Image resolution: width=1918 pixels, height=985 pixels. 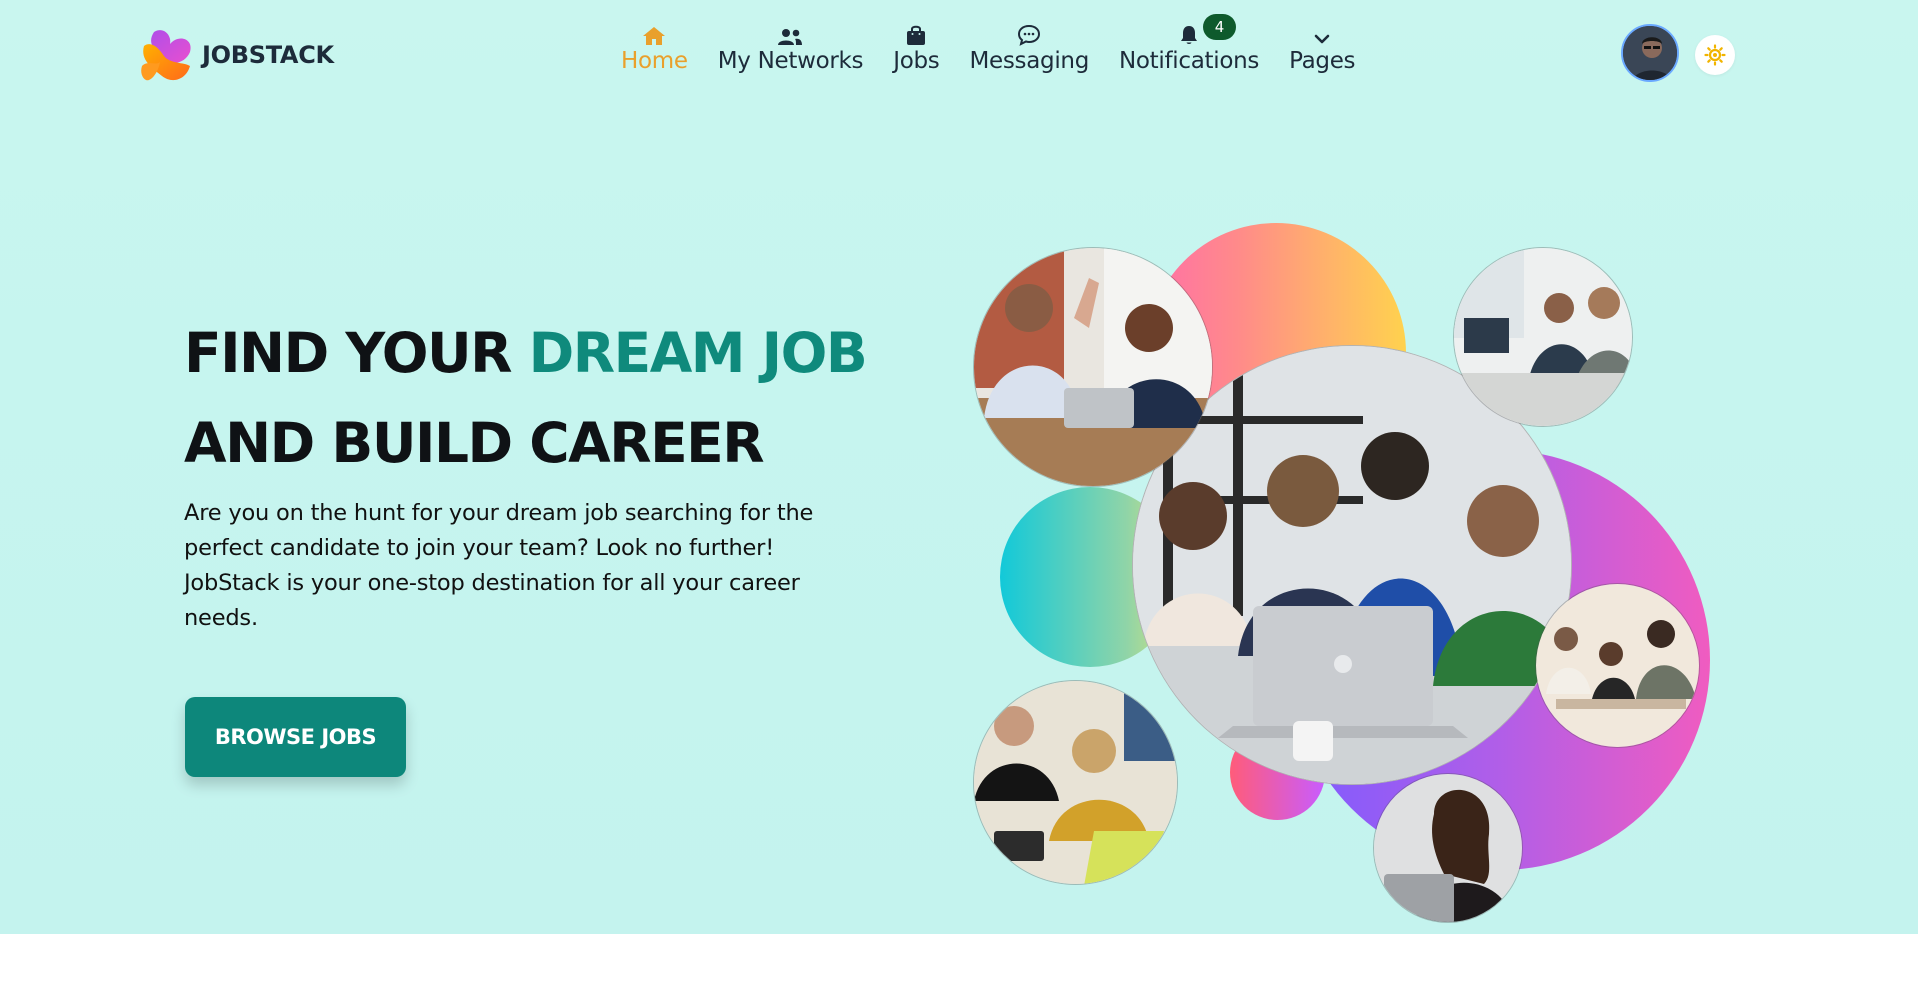 I want to click on brand-logo: JOBSTACK, so click(x=236, y=55).